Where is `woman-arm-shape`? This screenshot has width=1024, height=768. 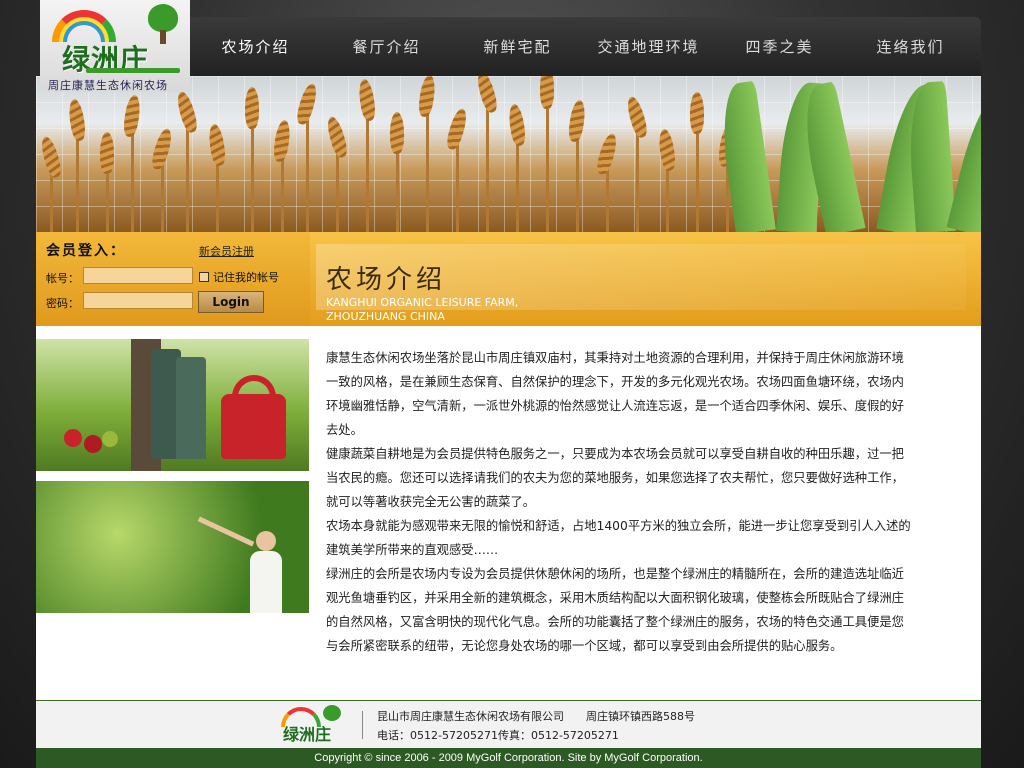
woman-arm-shape is located at coordinates (226, 531).